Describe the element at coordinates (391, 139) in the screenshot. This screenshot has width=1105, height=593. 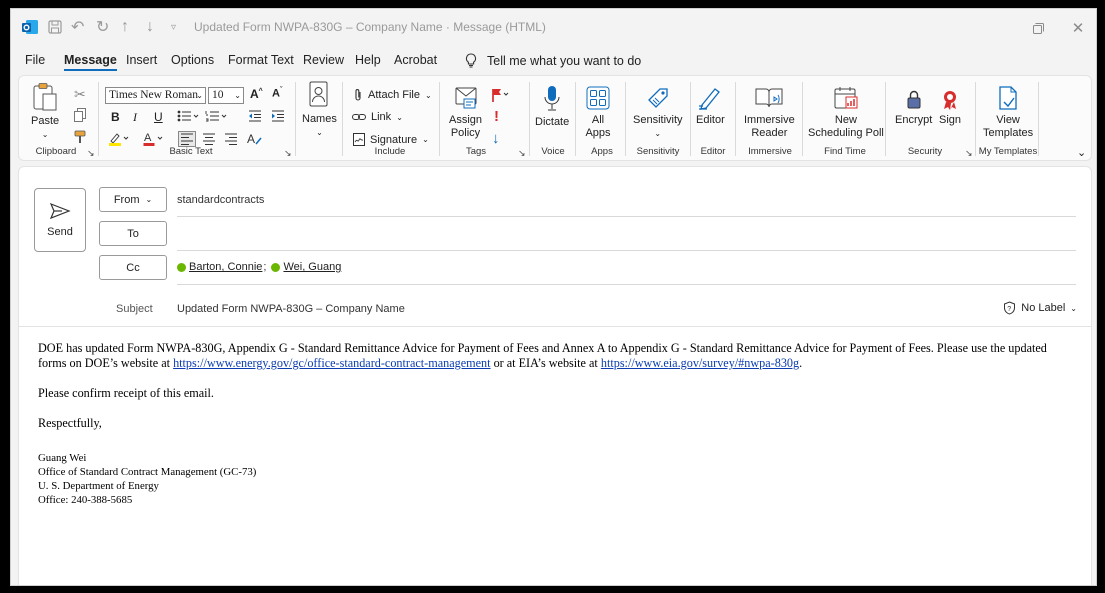
I see `signature-button: Signature ⌄` at that location.